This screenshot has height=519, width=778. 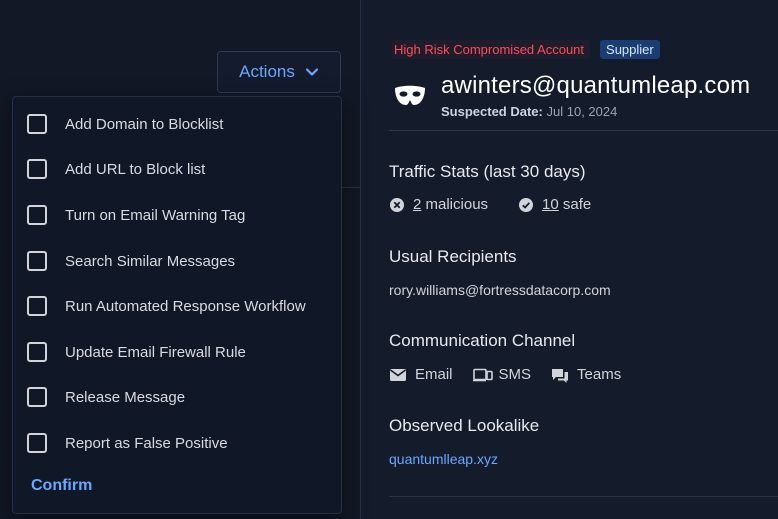 I want to click on malicious-label: malicious, so click(x=457, y=204).